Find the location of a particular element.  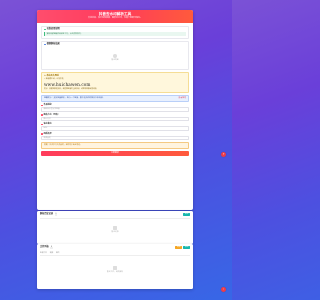

file-icon is located at coordinates (42, 124).